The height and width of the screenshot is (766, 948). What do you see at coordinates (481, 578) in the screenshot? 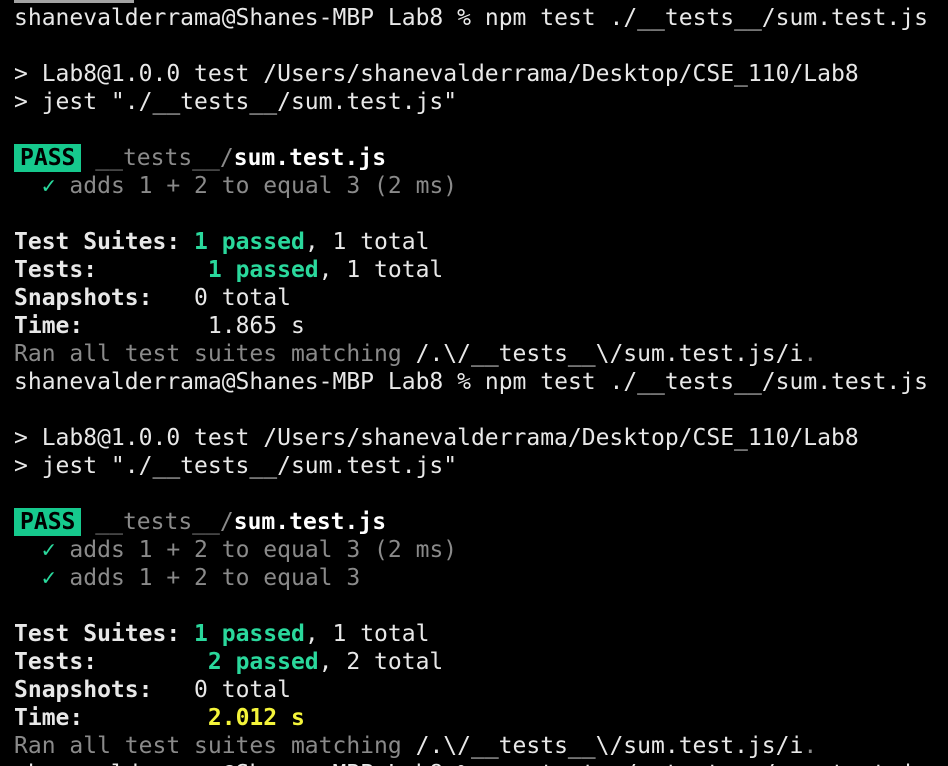
I see `test-case-row: ✓ adds 1 + 2 to equal 3` at bounding box center [481, 578].